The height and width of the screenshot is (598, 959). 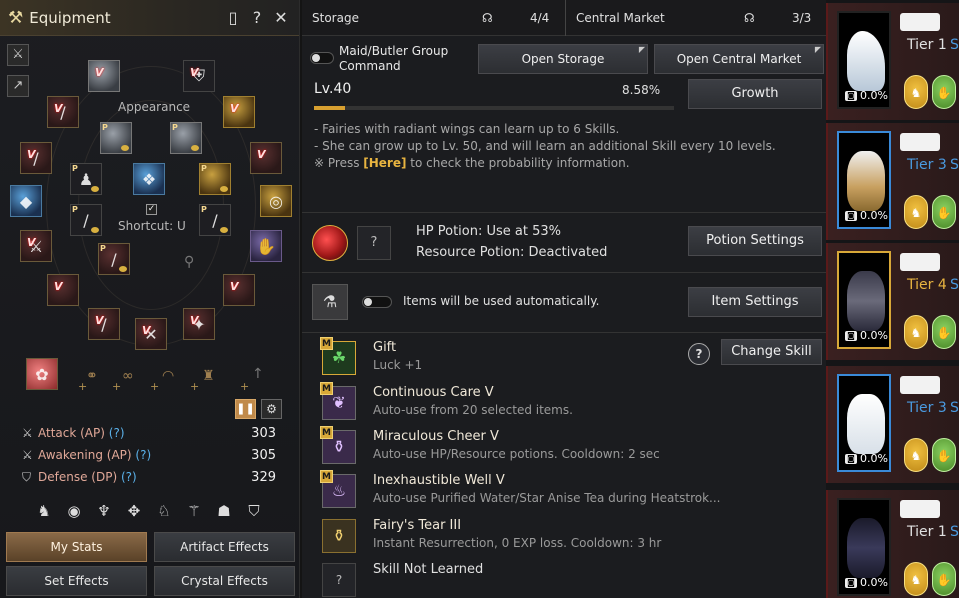 What do you see at coordinates (114, 259) in the screenshot?
I see `awakening-costume-slot: P /` at bounding box center [114, 259].